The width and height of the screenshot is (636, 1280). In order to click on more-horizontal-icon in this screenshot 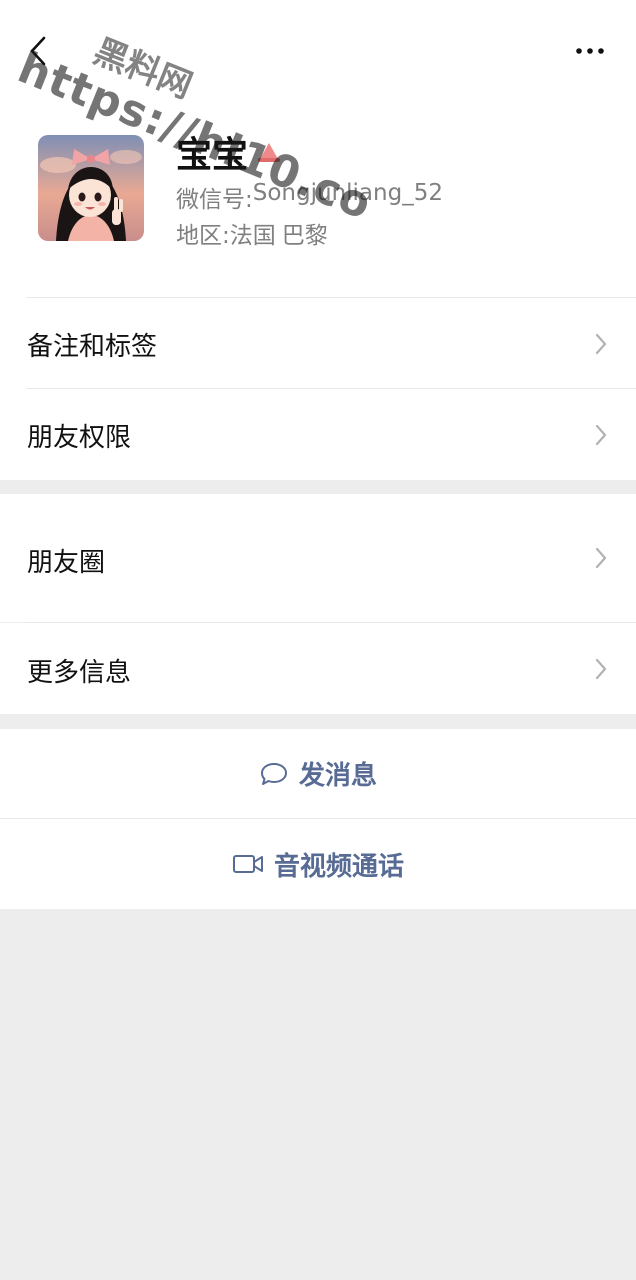, I will do `click(590, 51)`.